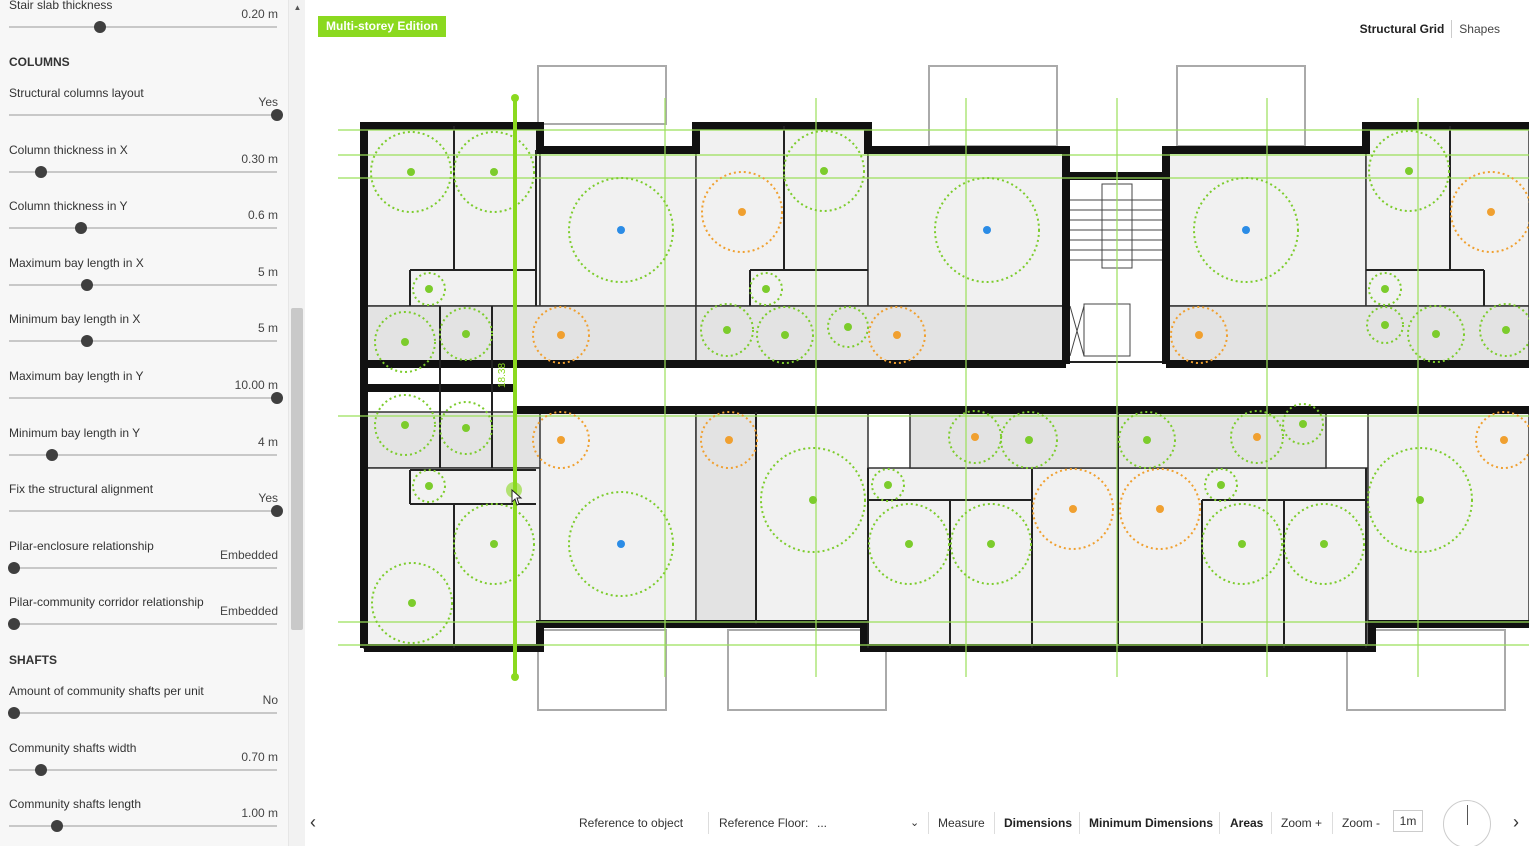  Describe the element at coordinates (1361, 823) in the screenshot. I see `zoom-out-button: Zoom -` at that location.